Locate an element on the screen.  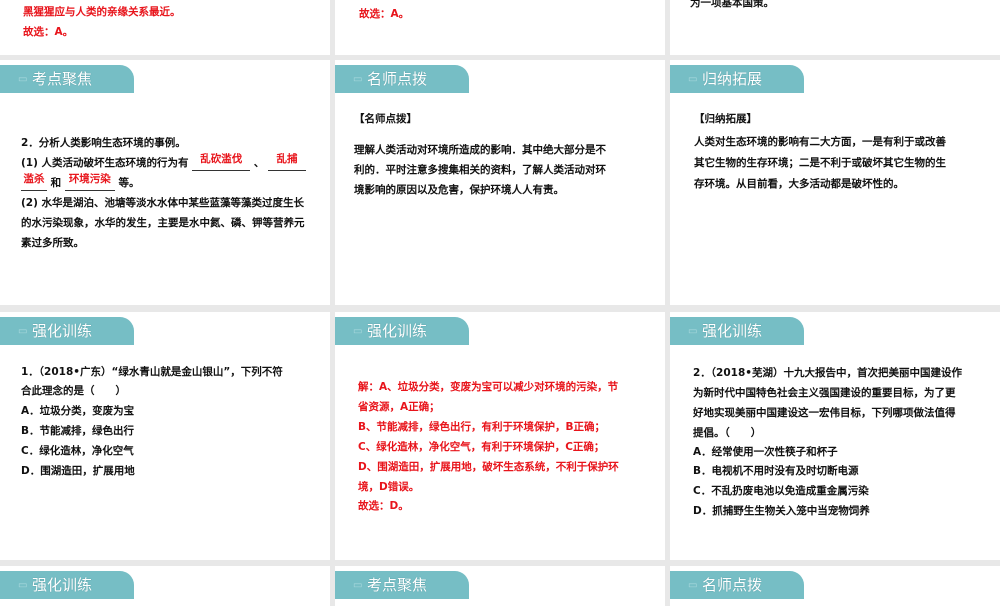
text-line: 存环境。从目前看，大多活动都是破坏性的。 is located at coordinates (799, 184).